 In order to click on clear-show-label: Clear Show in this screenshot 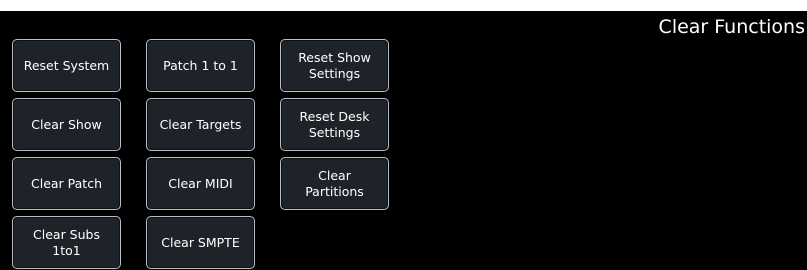, I will do `click(66, 124)`.